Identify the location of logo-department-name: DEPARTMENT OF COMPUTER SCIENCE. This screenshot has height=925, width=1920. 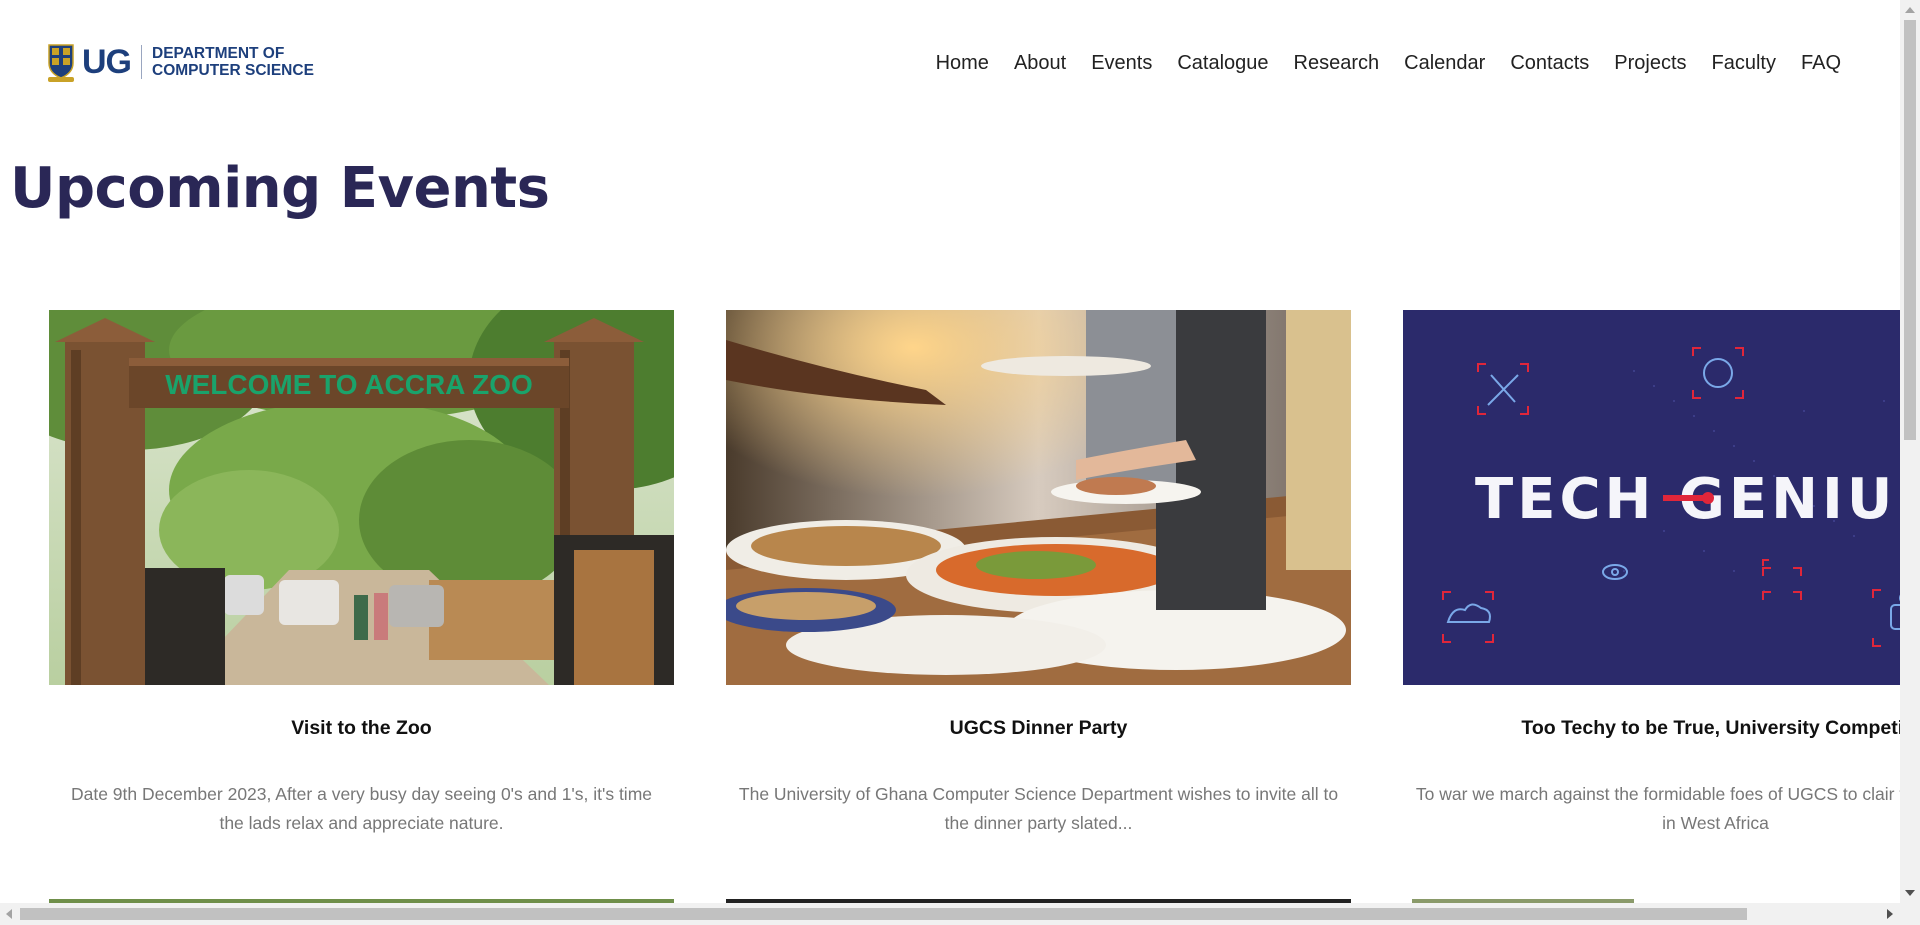
(233, 62).